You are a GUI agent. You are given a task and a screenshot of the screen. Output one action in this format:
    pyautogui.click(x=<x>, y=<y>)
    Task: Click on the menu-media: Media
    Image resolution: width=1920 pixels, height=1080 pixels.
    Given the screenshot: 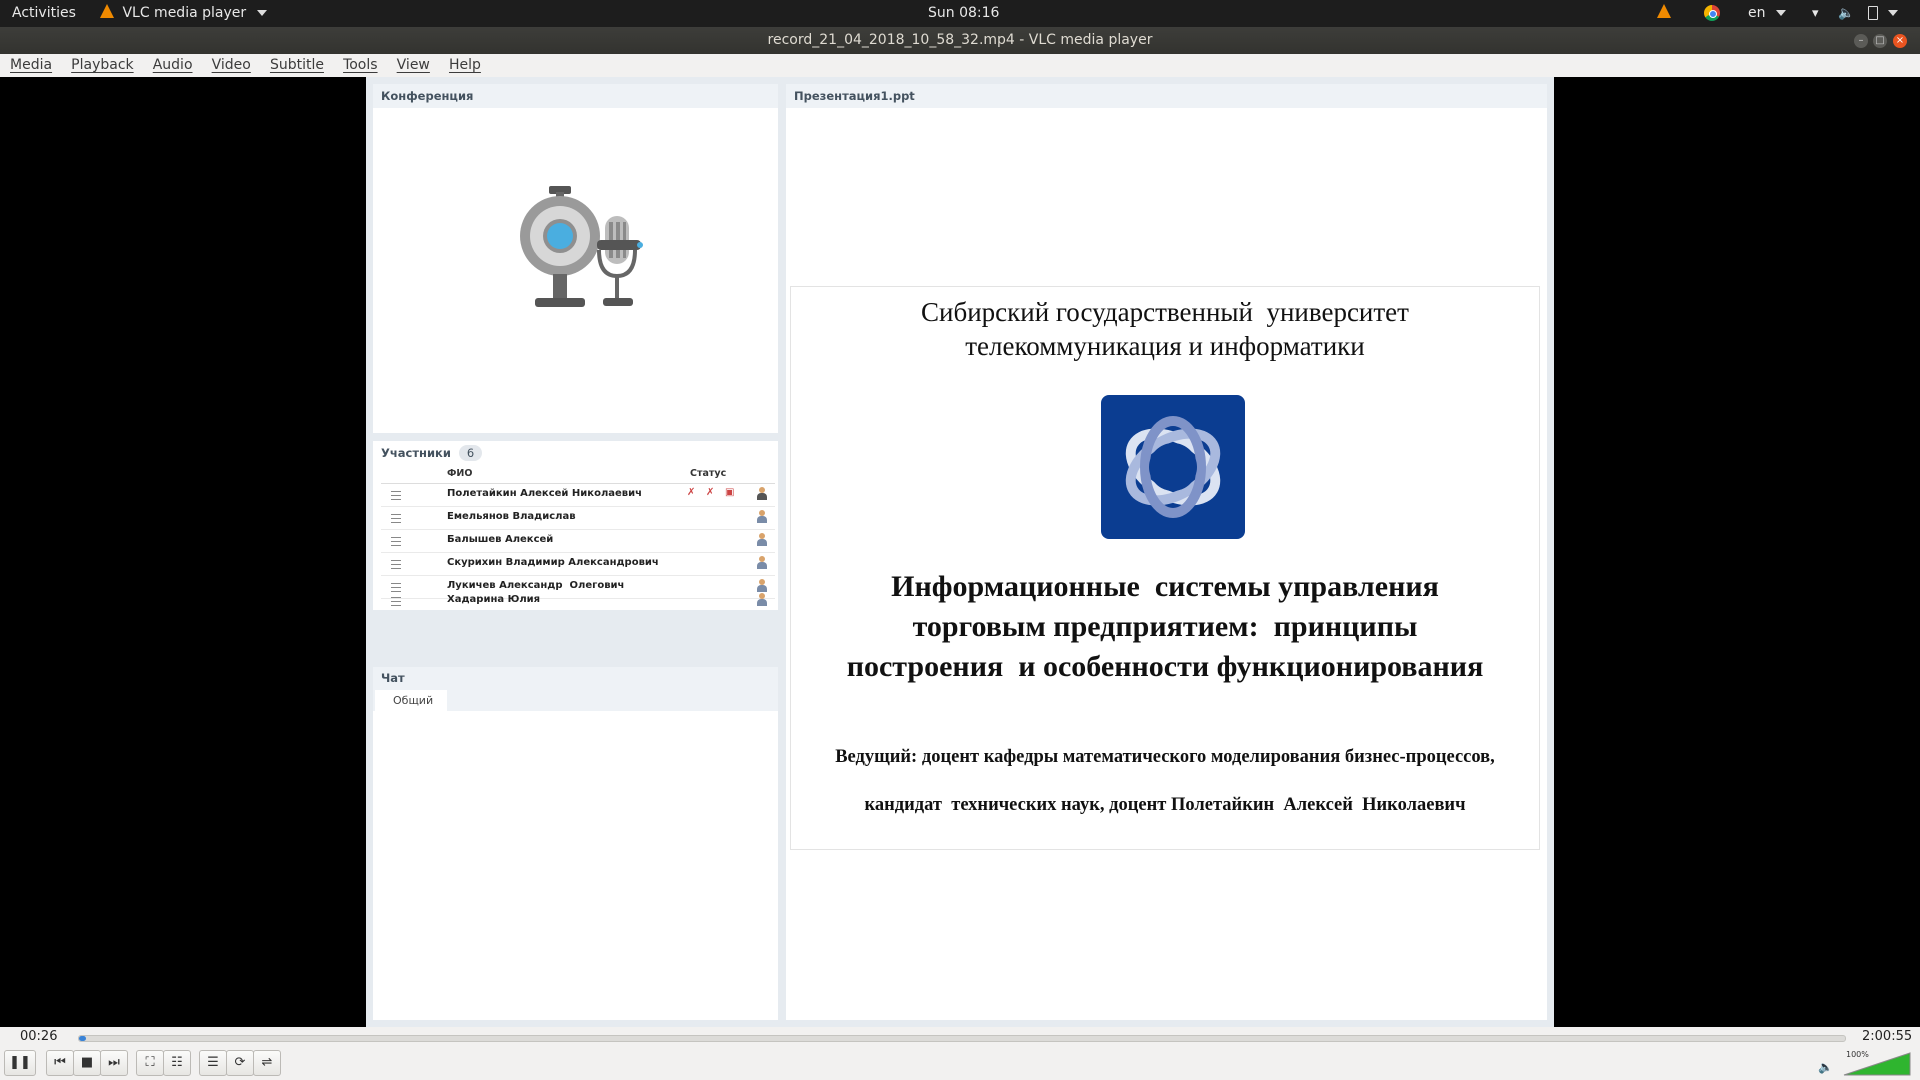 What is the action you would take?
    pyautogui.click(x=30, y=65)
    